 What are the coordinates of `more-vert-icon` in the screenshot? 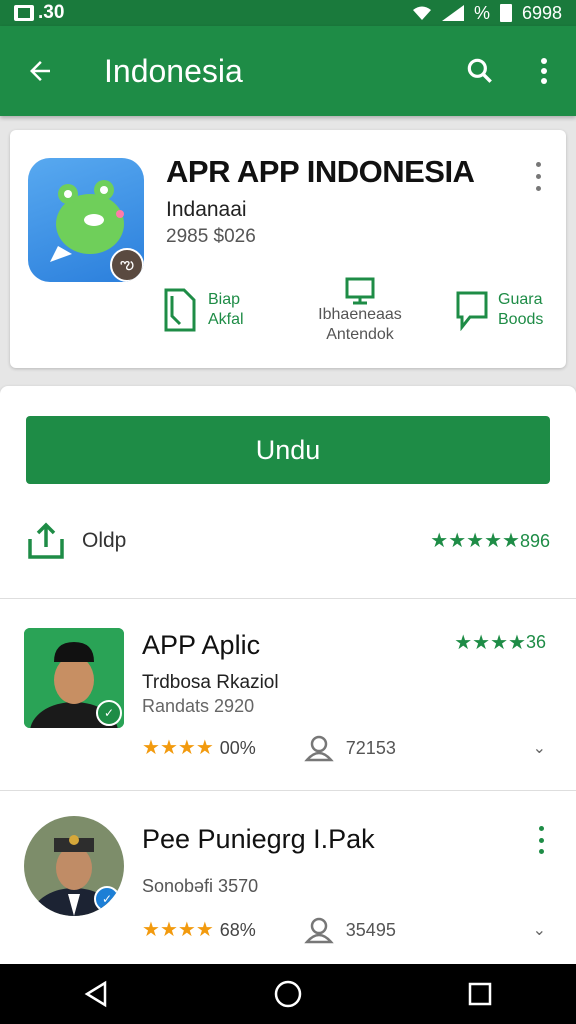 It's located at (544, 71).